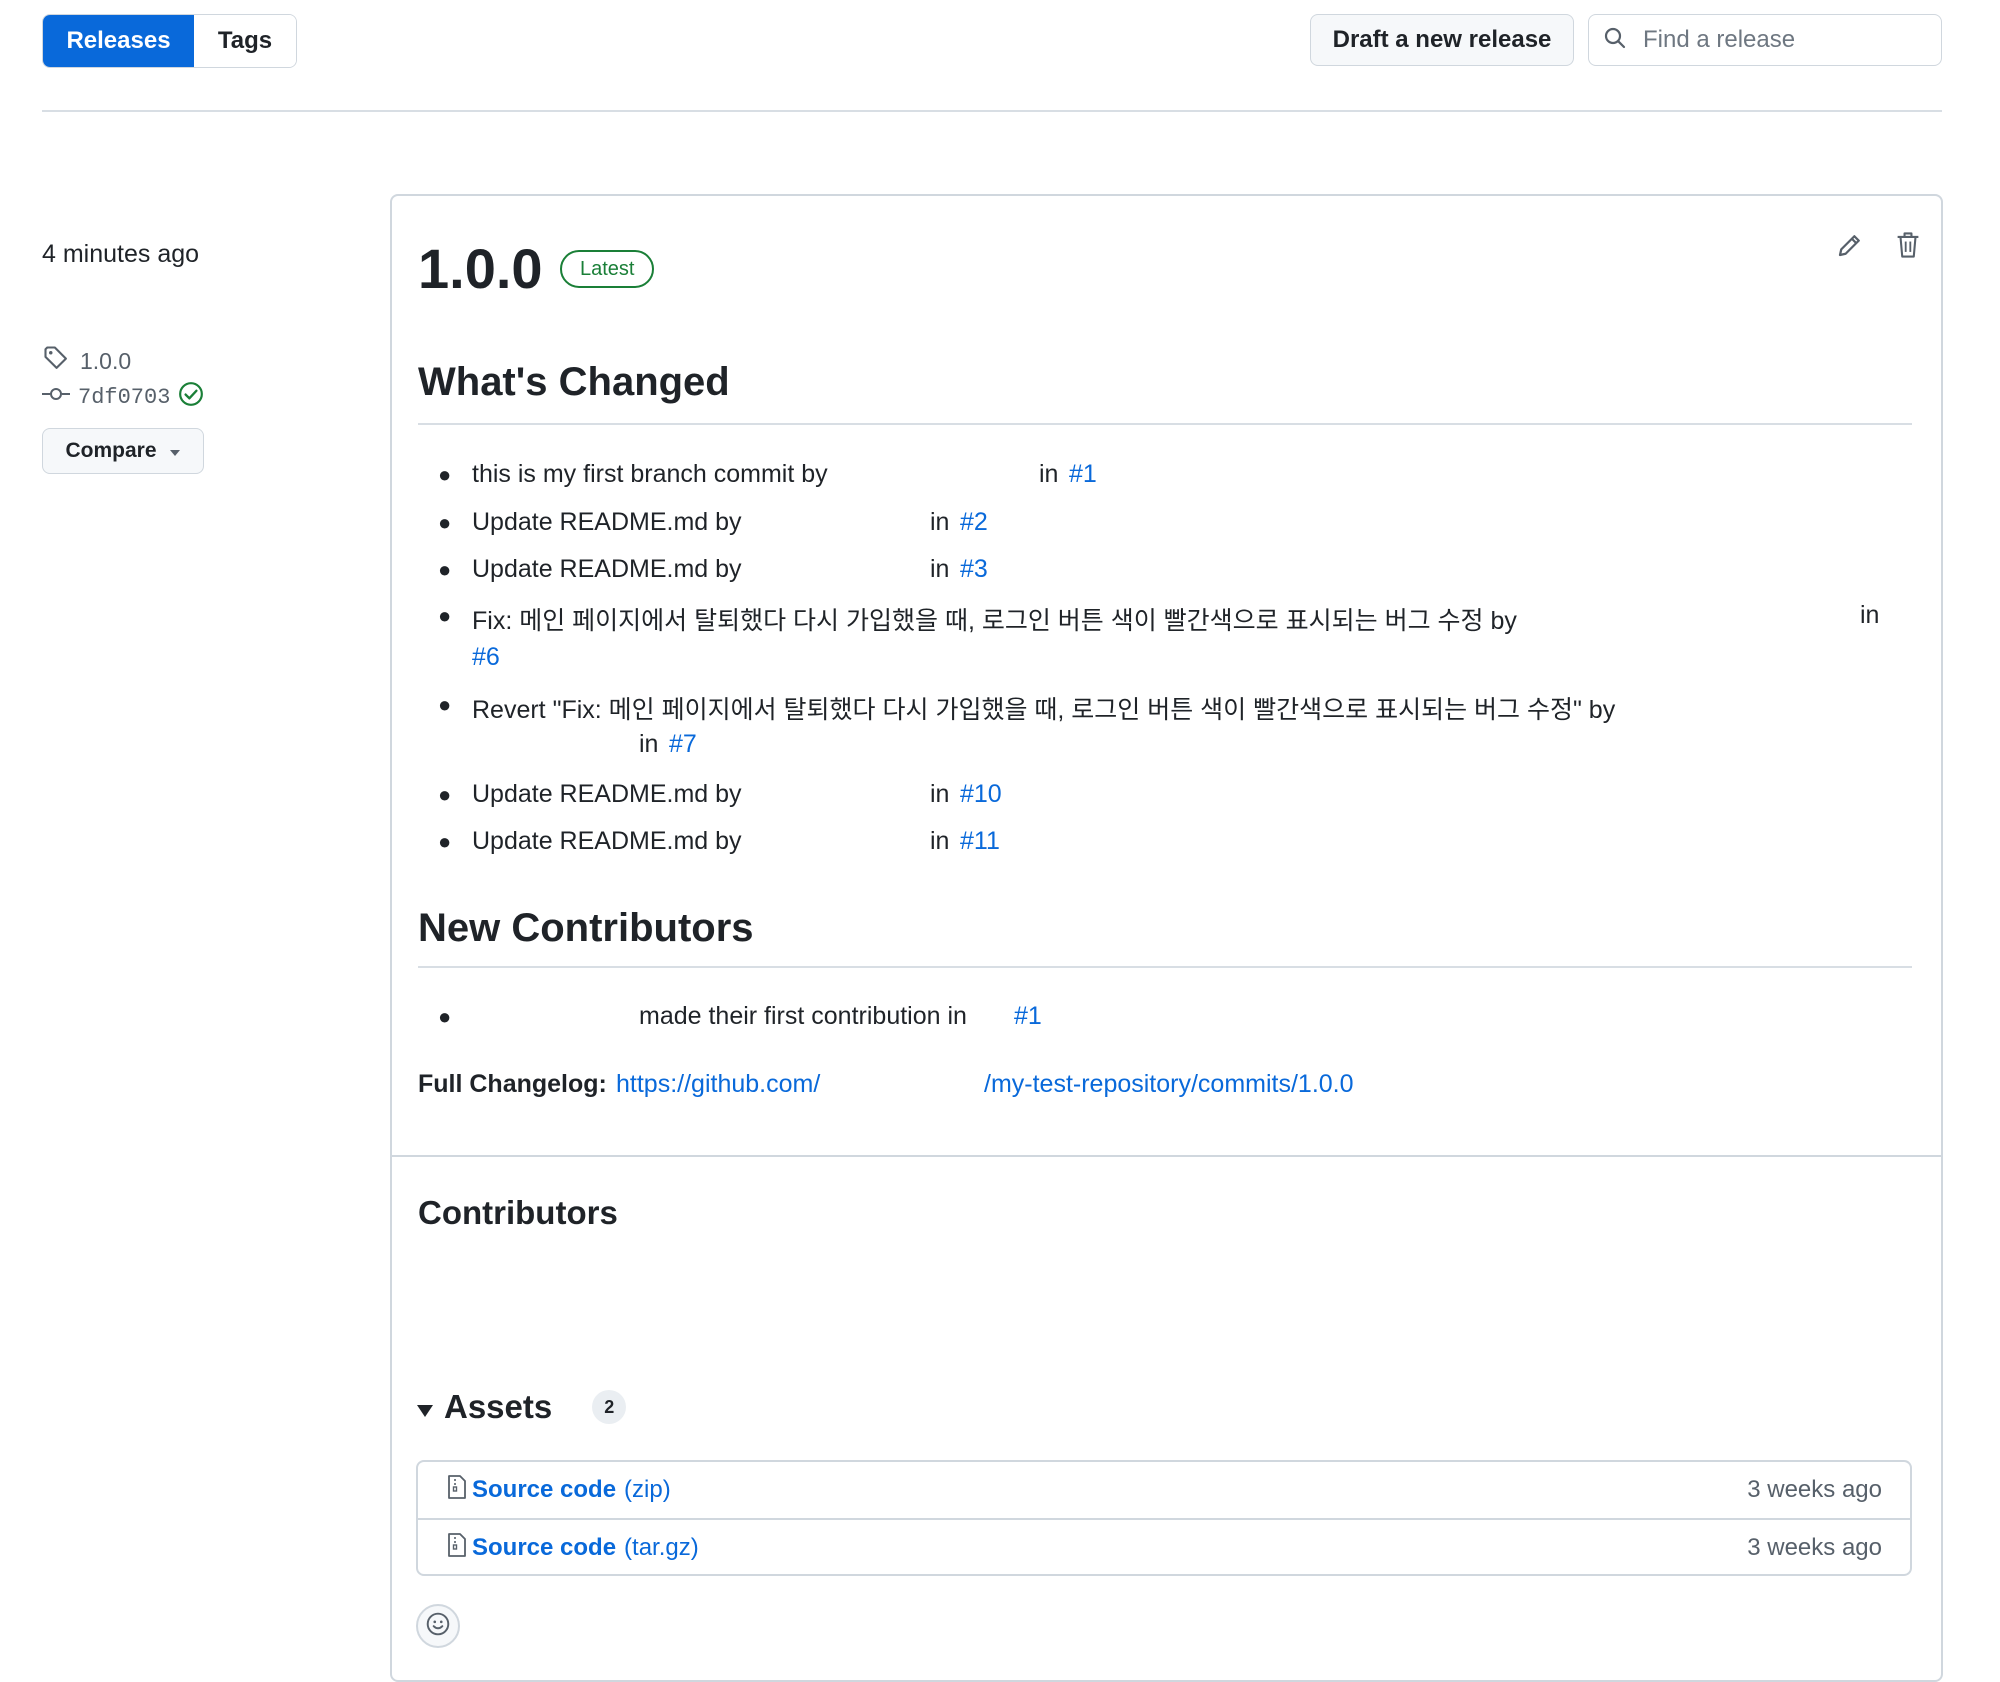 Image resolution: width=2000 pixels, height=1682 pixels. I want to click on compare-button: Compare, so click(123, 451).